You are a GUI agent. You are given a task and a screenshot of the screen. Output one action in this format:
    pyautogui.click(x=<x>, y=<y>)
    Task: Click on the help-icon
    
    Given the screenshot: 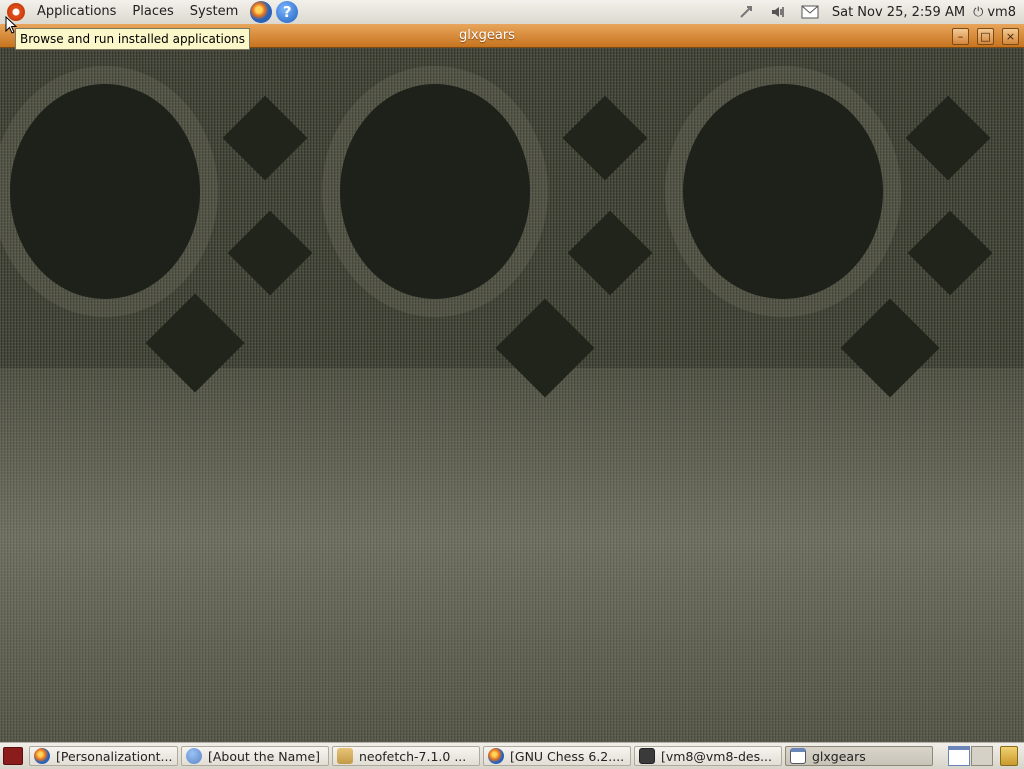 What is the action you would take?
    pyautogui.click(x=194, y=756)
    